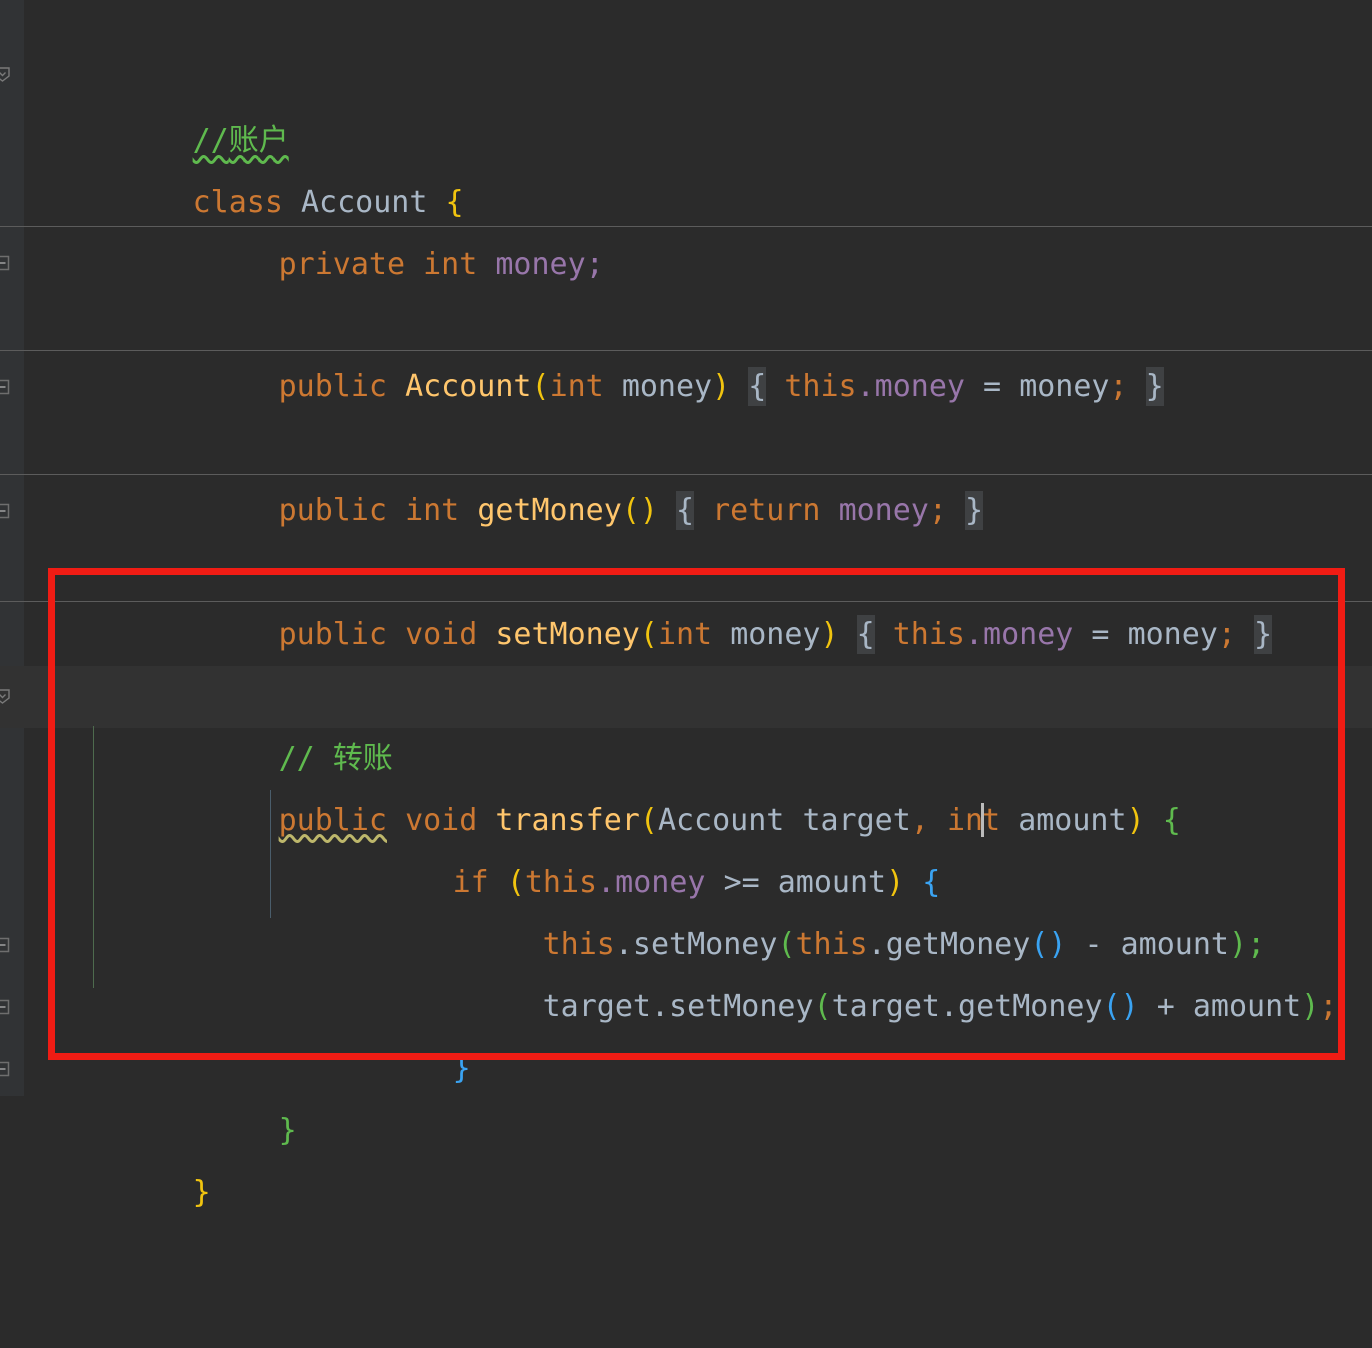 The height and width of the screenshot is (1348, 1372). What do you see at coordinates (686, 196) in the screenshot?
I see `code-line-field-money: private int money;` at bounding box center [686, 196].